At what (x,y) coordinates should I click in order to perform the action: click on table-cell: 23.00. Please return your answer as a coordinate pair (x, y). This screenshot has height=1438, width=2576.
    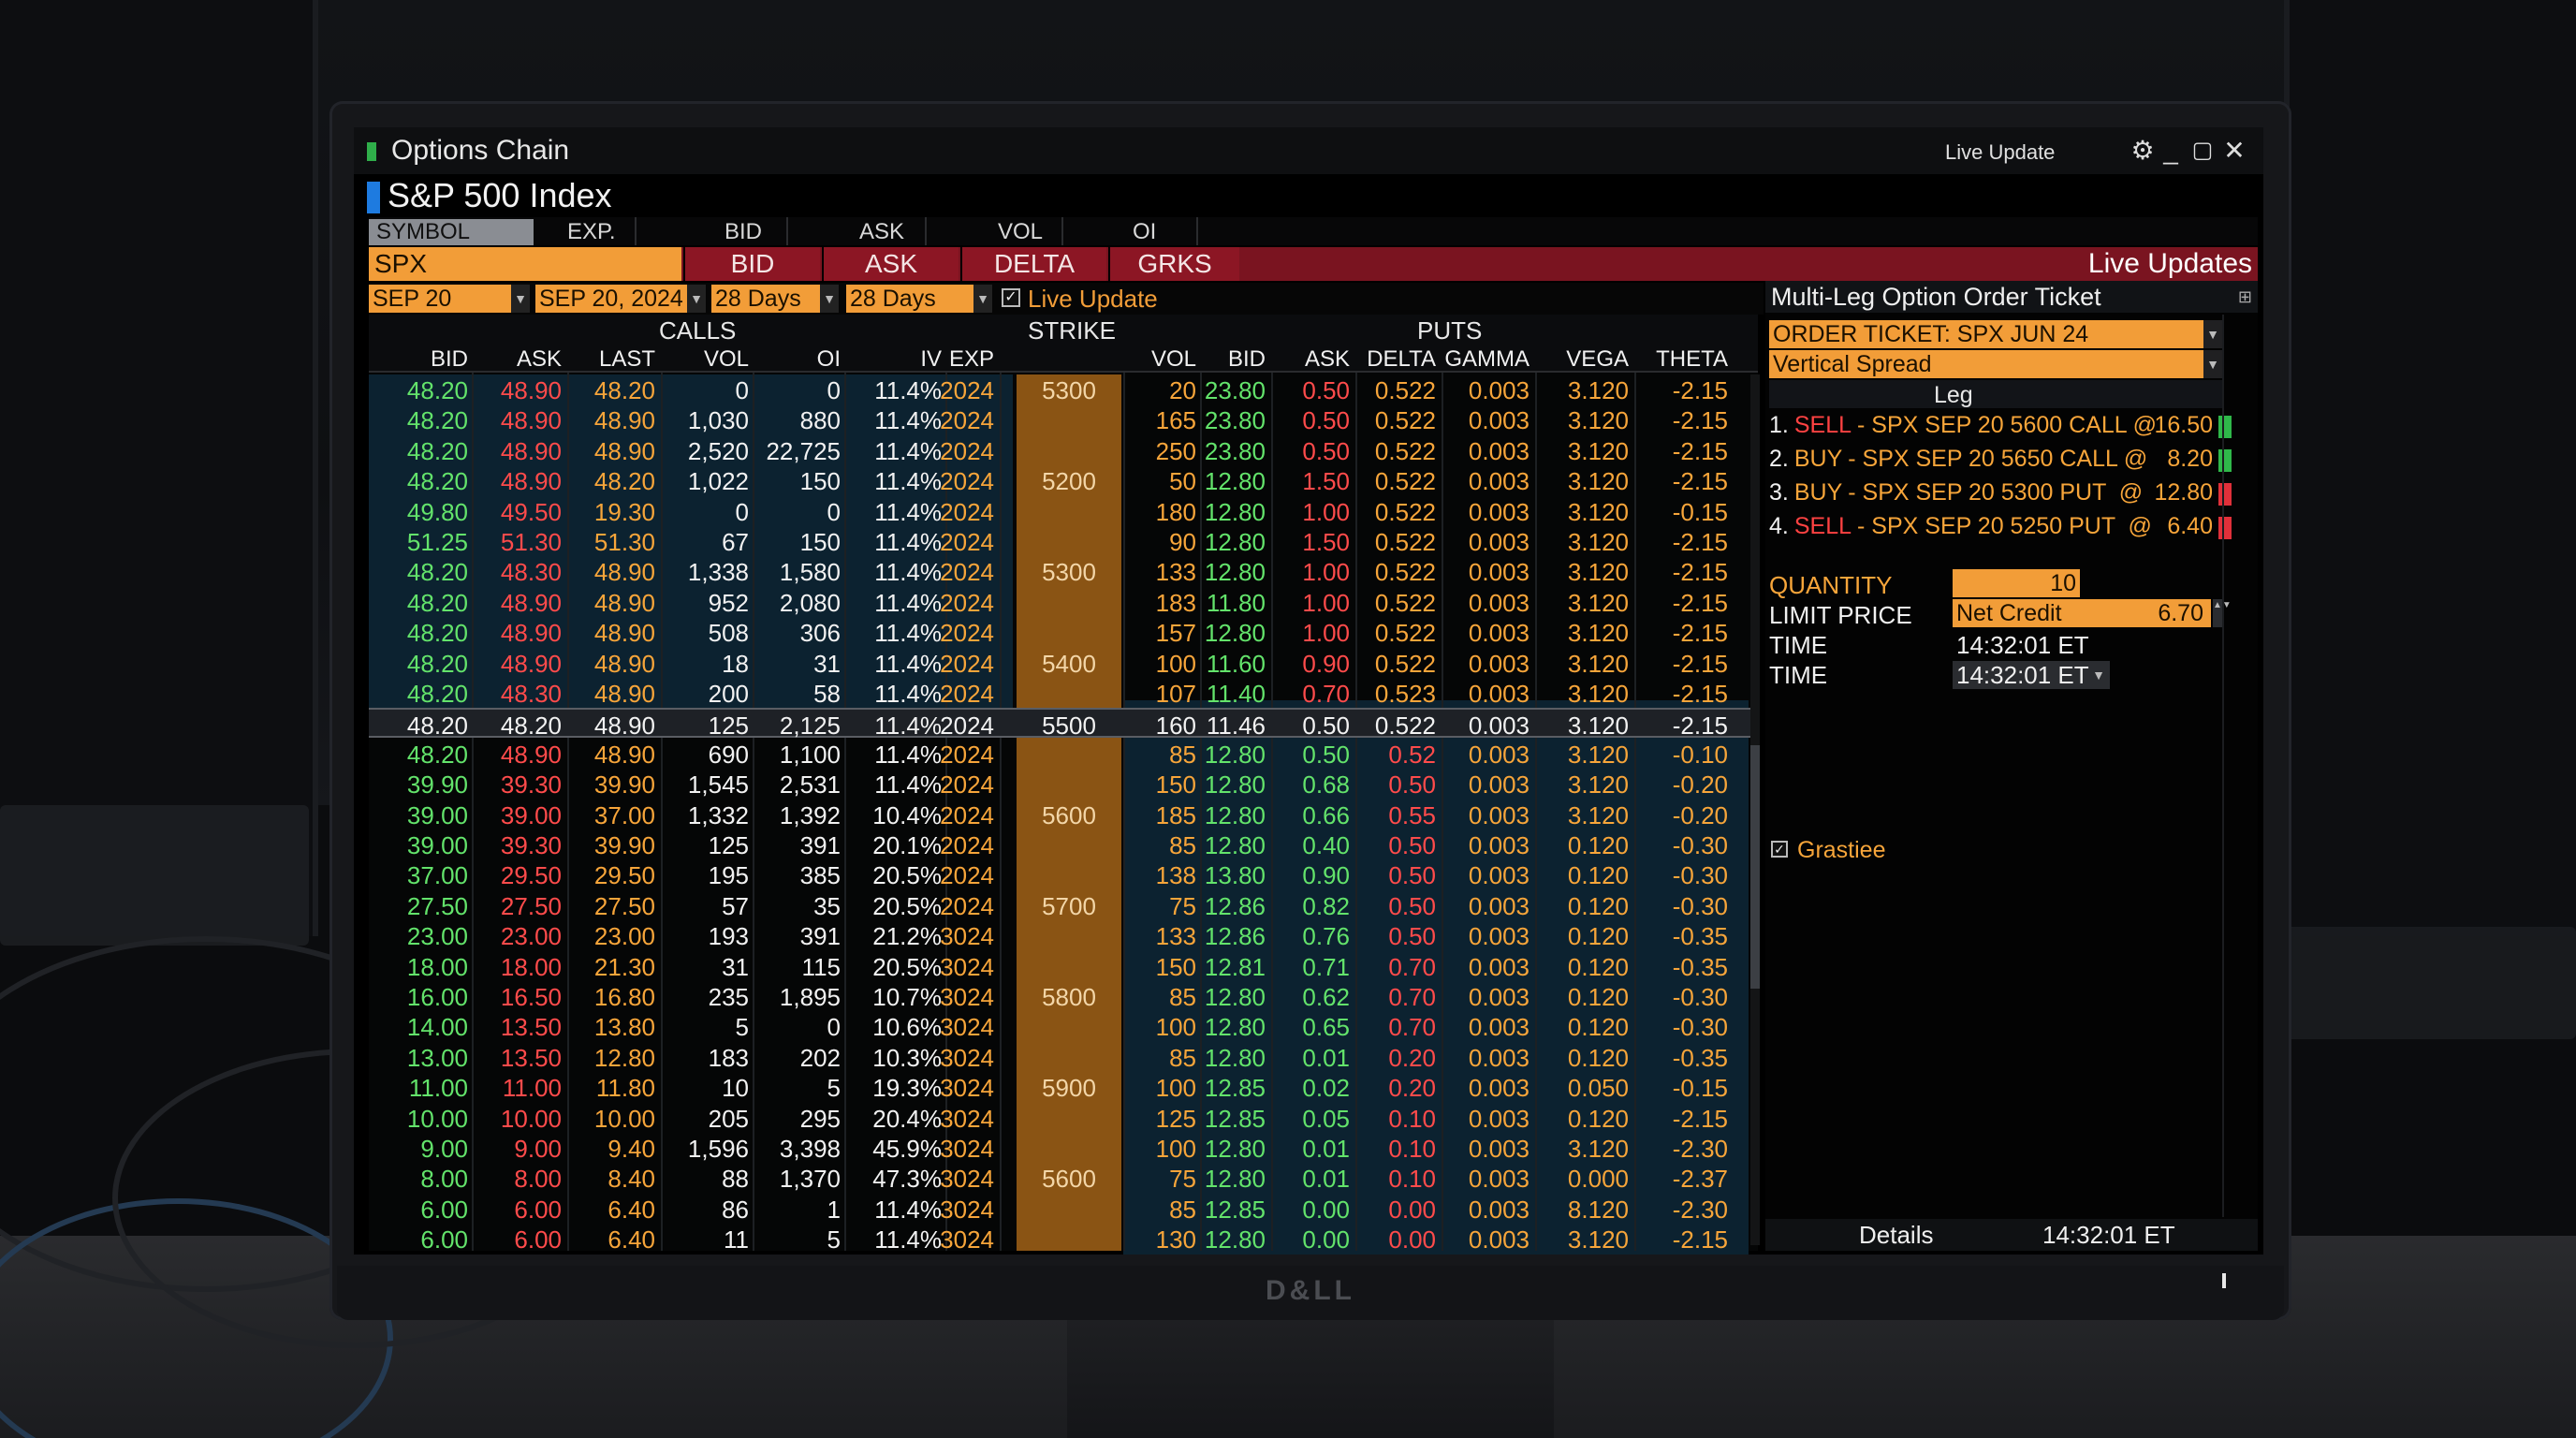
    Looking at the image, I should click on (437, 936).